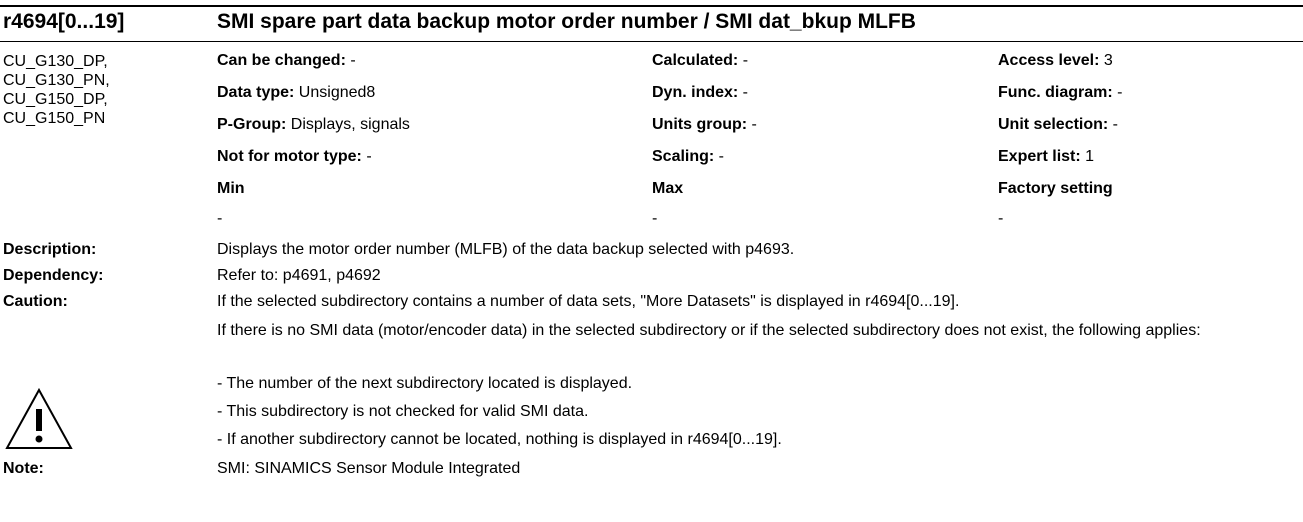 This screenshot has width=1303, height=522. I want to click on note-label: Note:, so click(23, 468).